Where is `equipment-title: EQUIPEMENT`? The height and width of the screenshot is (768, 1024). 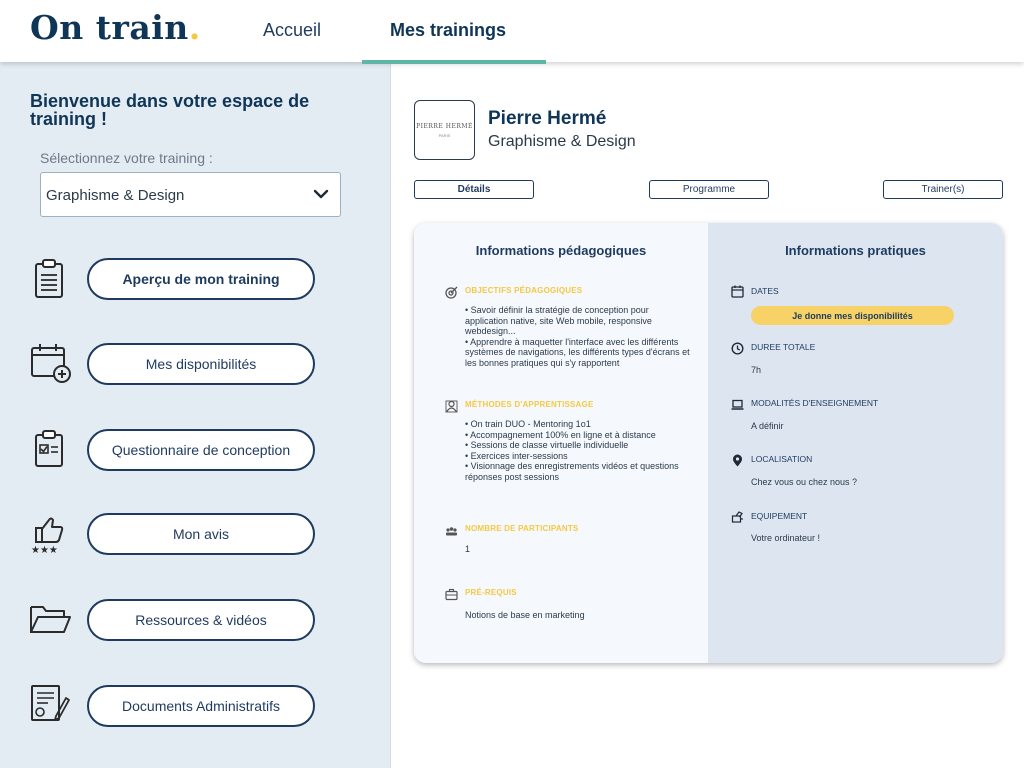 equipment-title: EQUIPEMENT is located at coordinates (779, 516).